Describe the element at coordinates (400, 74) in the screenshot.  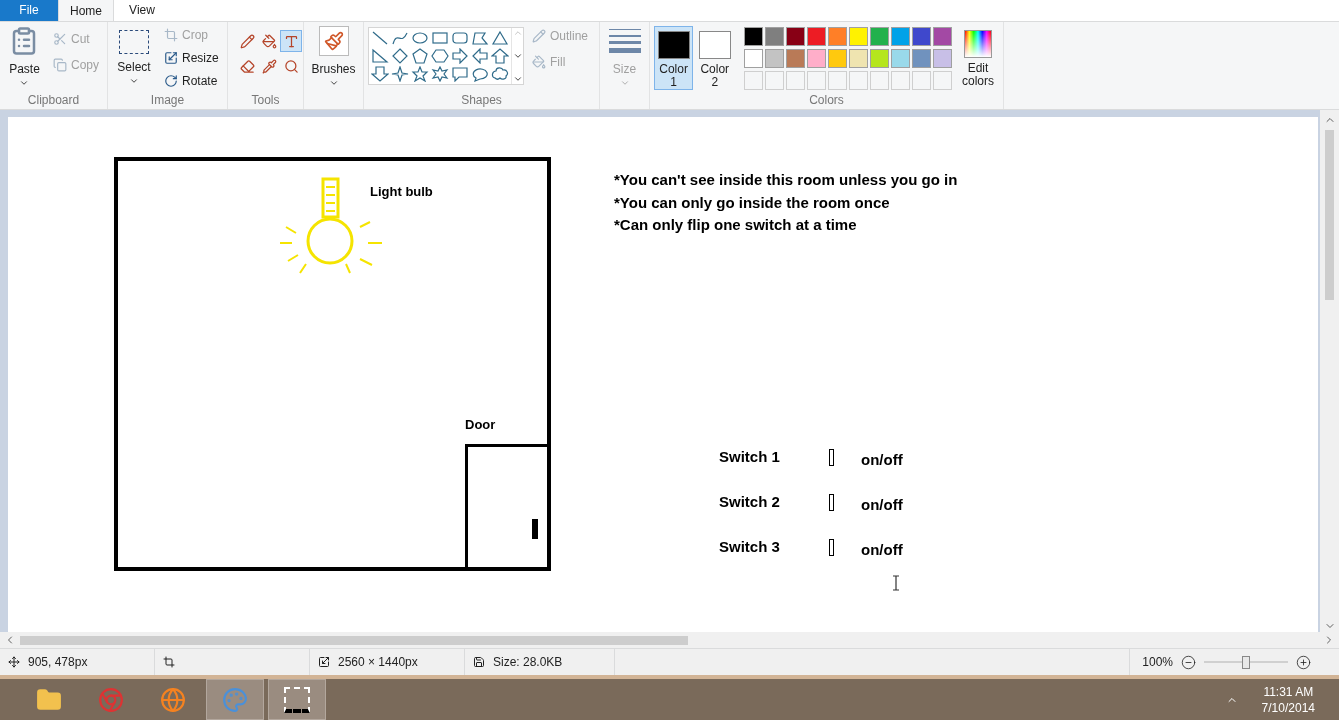
I see `four-point-star-icon` at that location.